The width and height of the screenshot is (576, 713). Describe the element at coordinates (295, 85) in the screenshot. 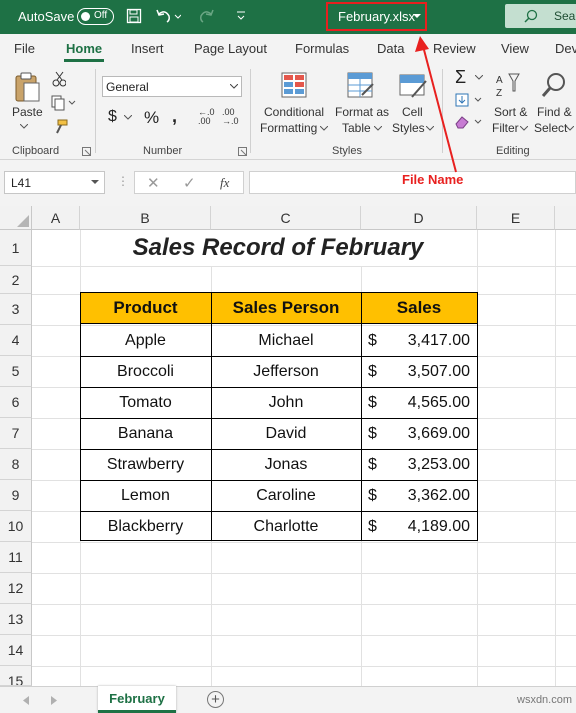

I see `conditional-formatting-icon` at that location.